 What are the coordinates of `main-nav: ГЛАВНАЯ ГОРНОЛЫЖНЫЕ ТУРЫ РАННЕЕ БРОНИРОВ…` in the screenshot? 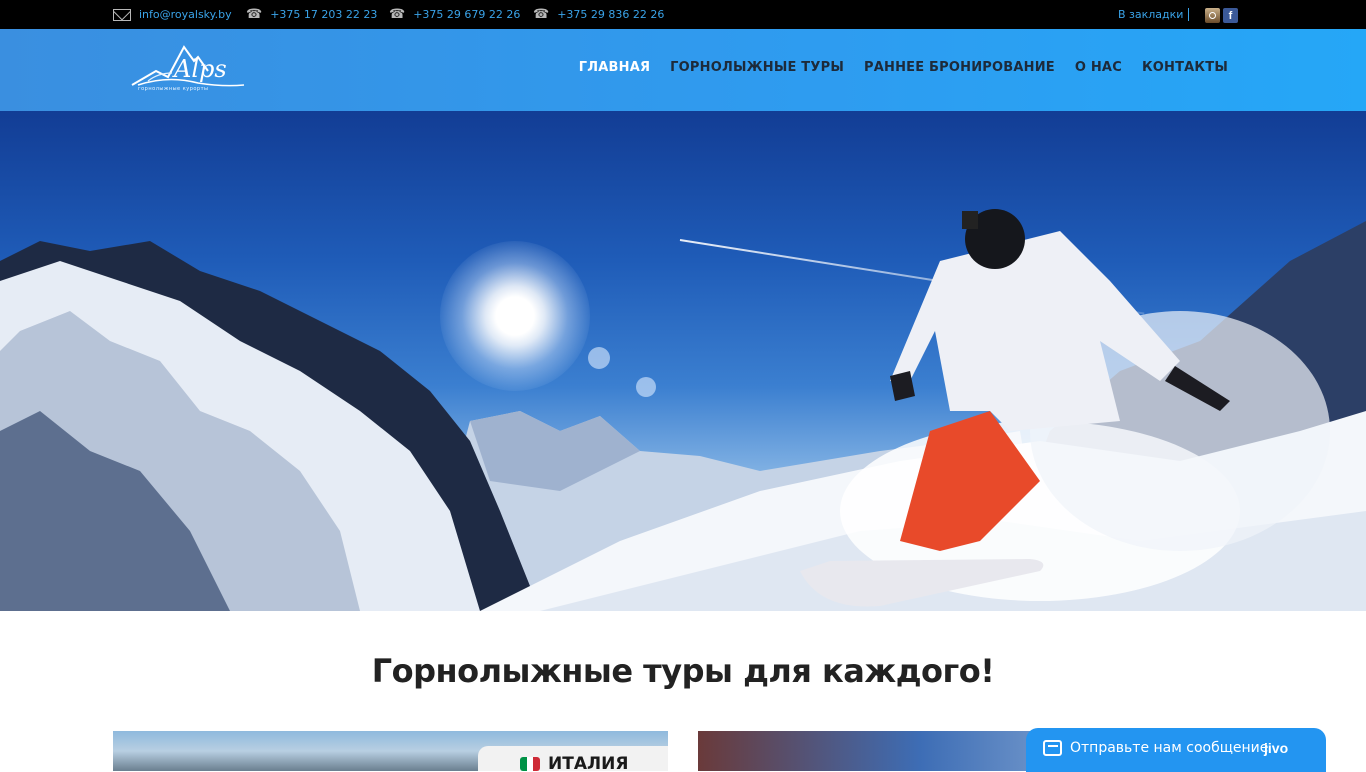 It's located at (903, 67).